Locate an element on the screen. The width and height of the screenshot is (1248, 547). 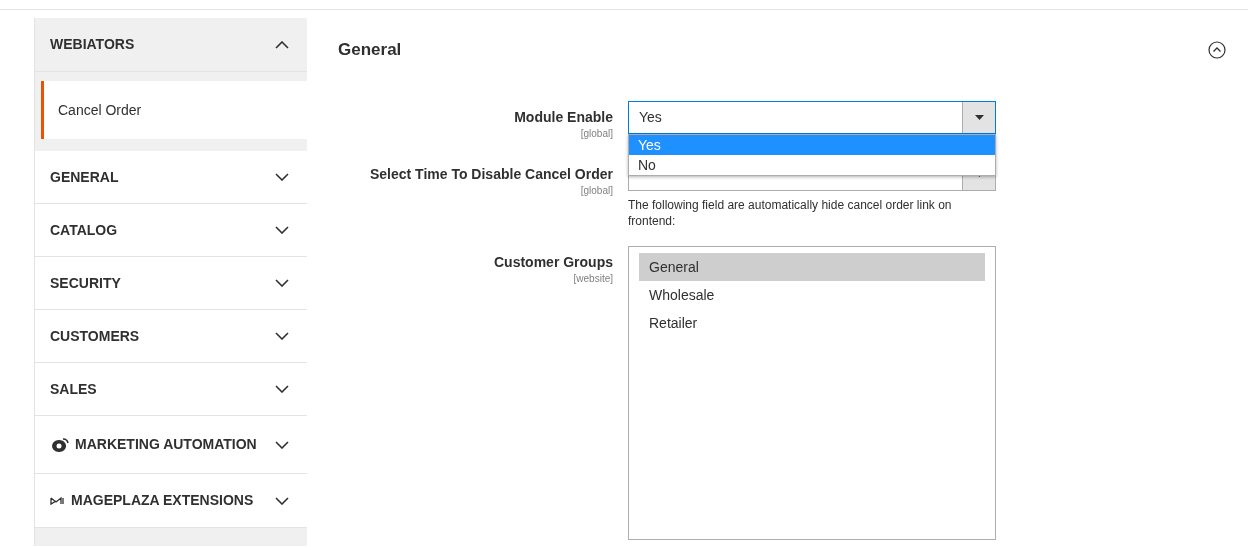
list-option: General is located at coordinates (812, 266).